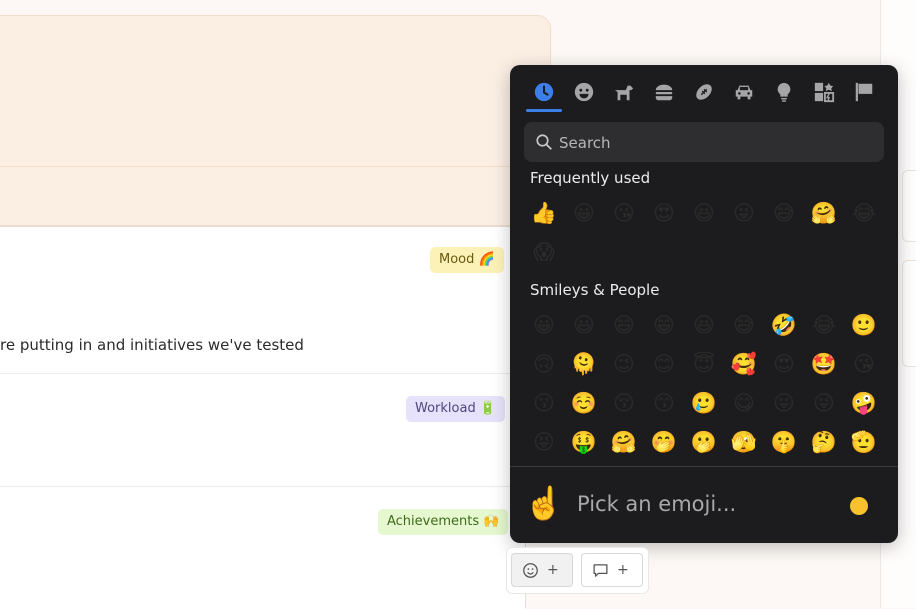 This screenshot has width=916, height=609. Describe the element at coordinates (864, 403) in the screenshot. I see `emoji-item: 🤪` at that location.